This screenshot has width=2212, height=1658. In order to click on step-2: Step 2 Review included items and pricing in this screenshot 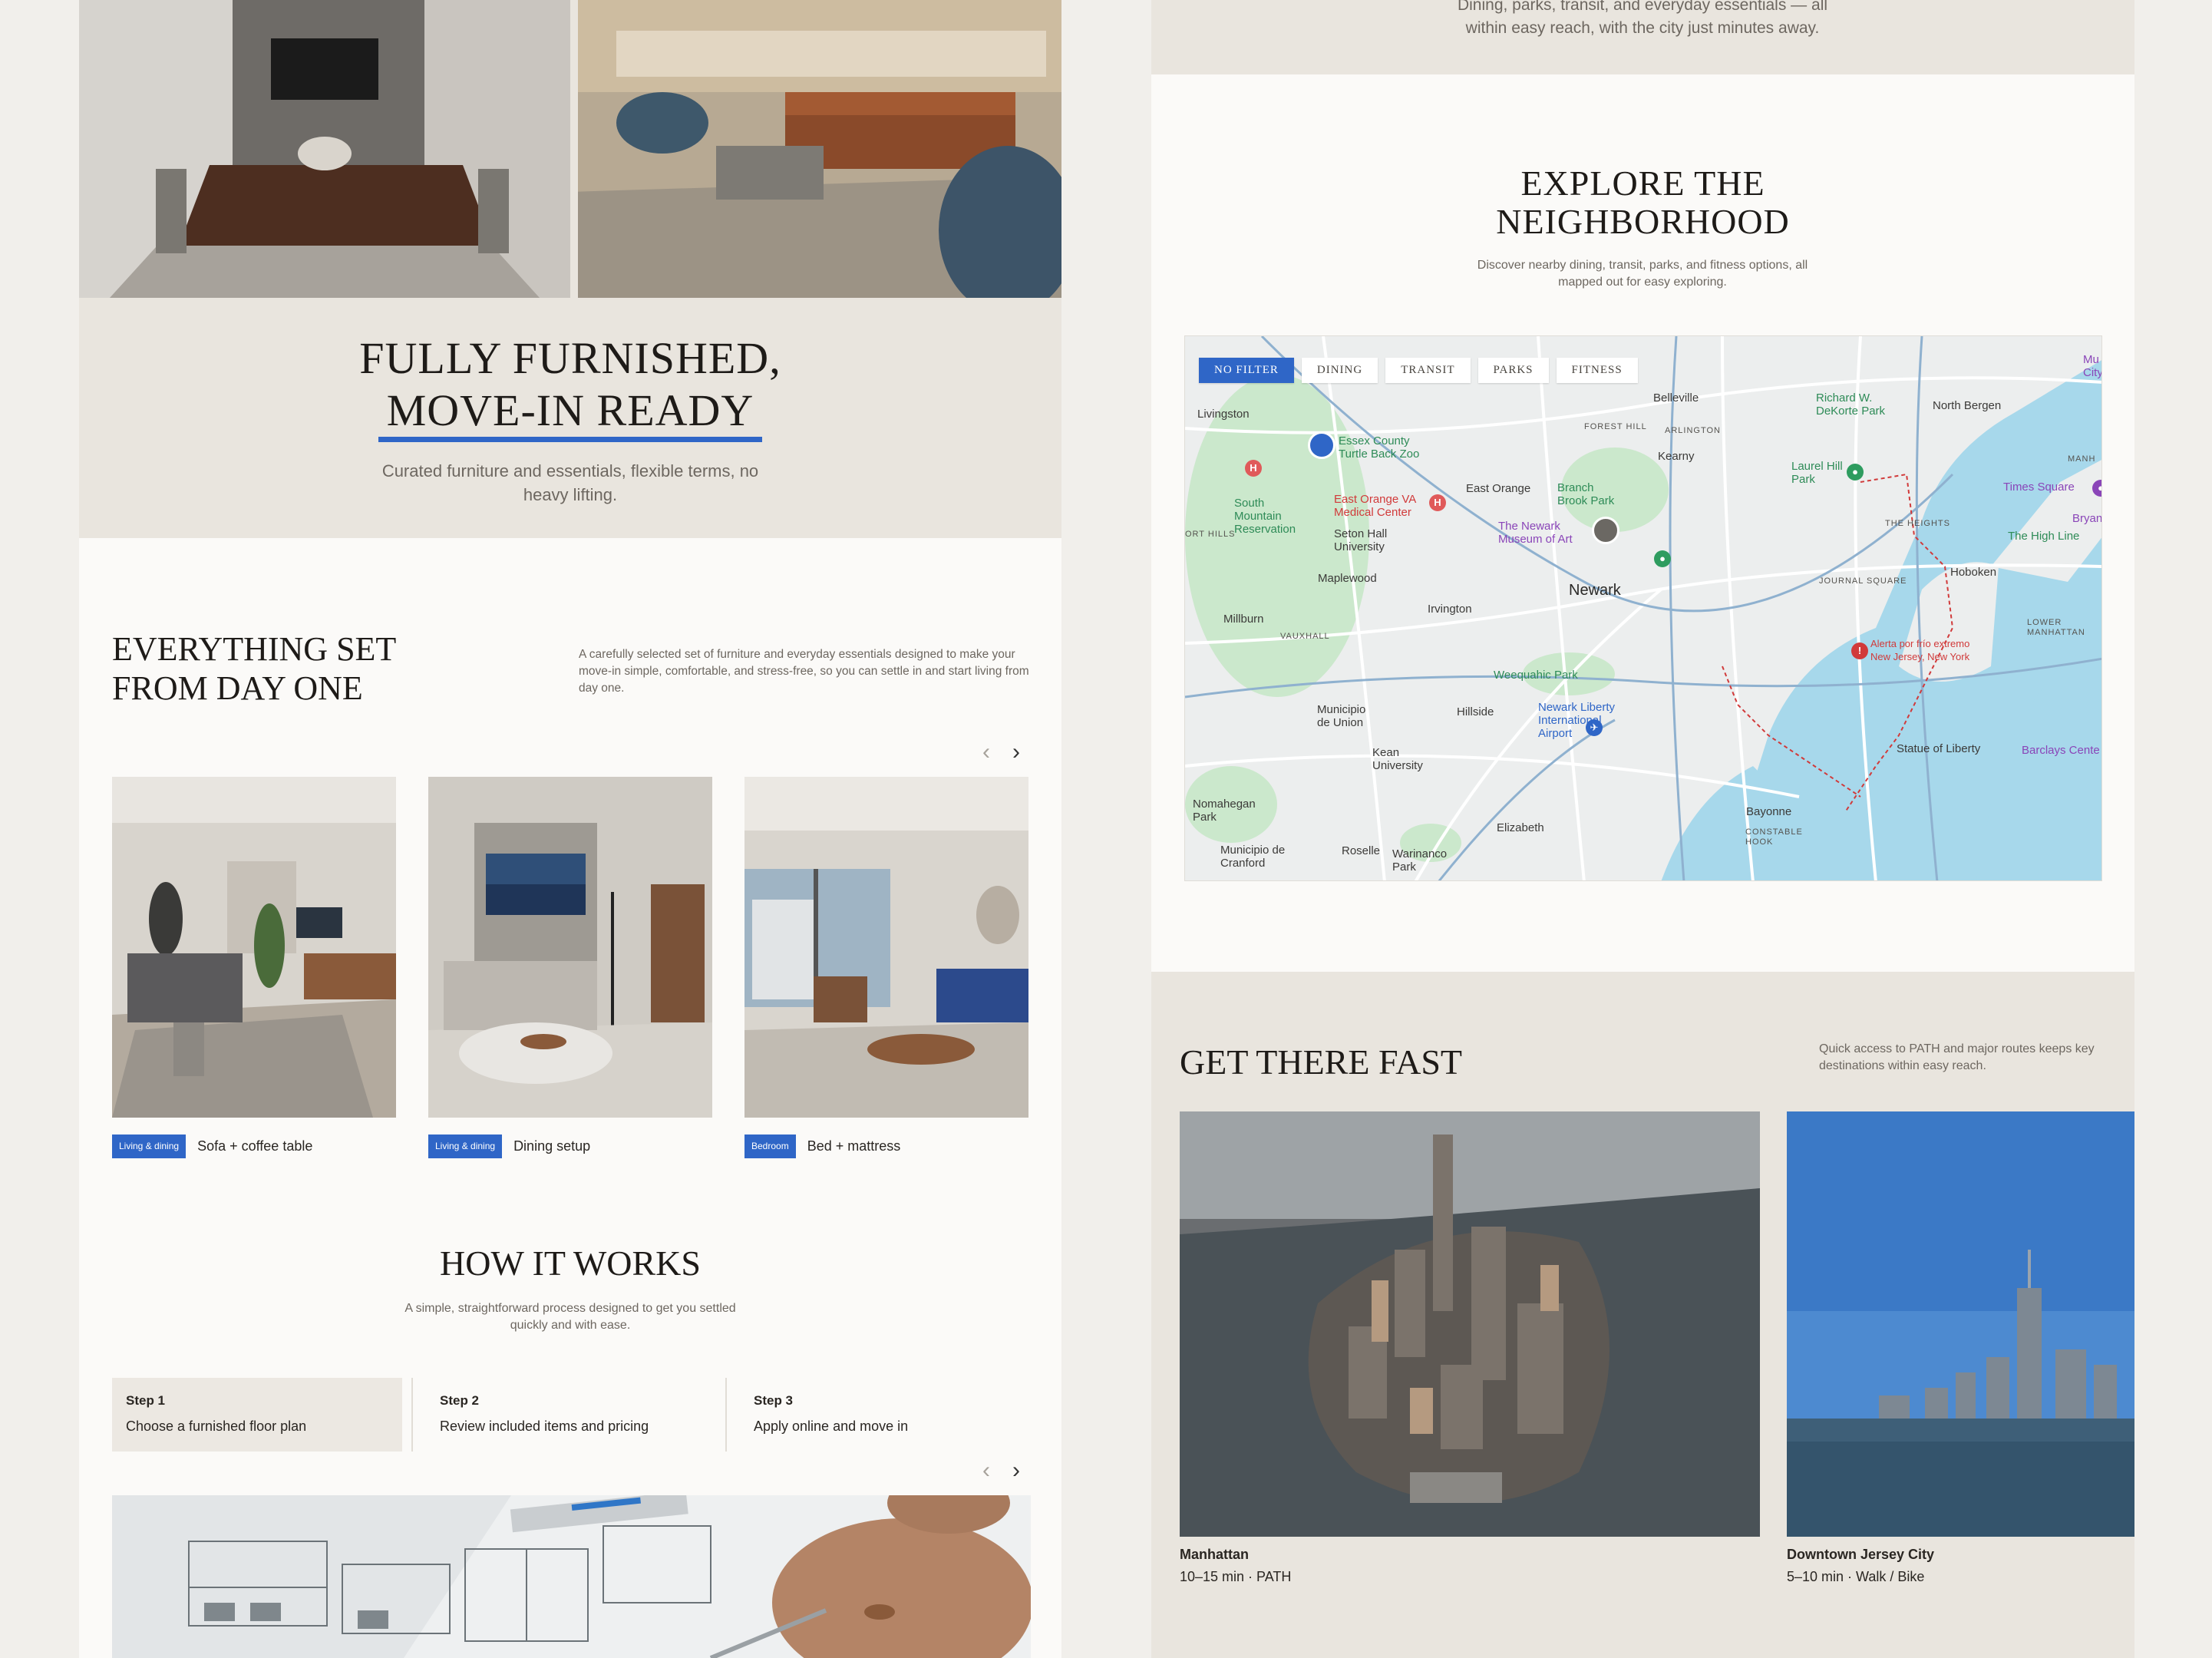, I will do `click(571, 1415)`.